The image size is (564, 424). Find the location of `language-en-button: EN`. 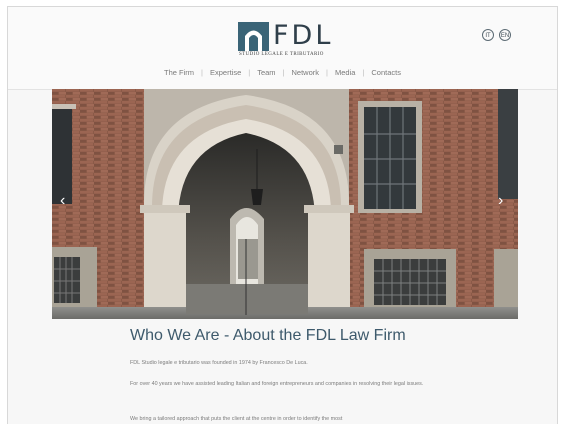

language-en-button: EN is located at coordinates (505, 35).